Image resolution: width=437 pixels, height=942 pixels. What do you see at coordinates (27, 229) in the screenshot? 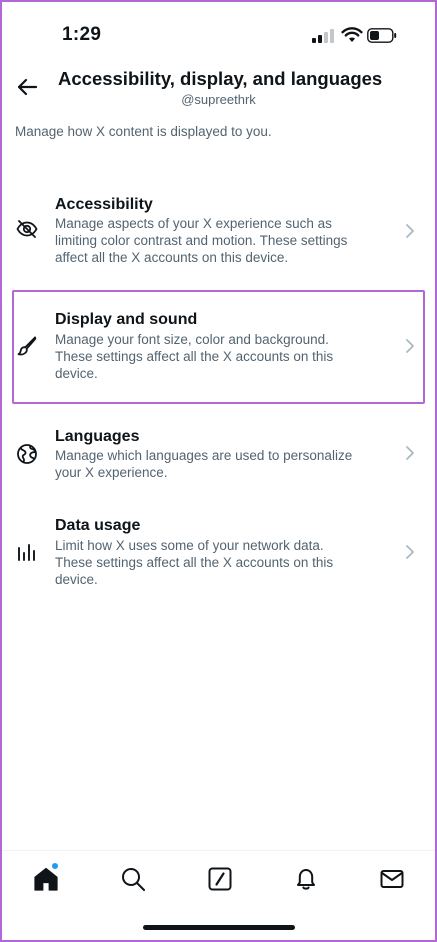
I see `eye-slash-icon` at bounding box center [27, 229].